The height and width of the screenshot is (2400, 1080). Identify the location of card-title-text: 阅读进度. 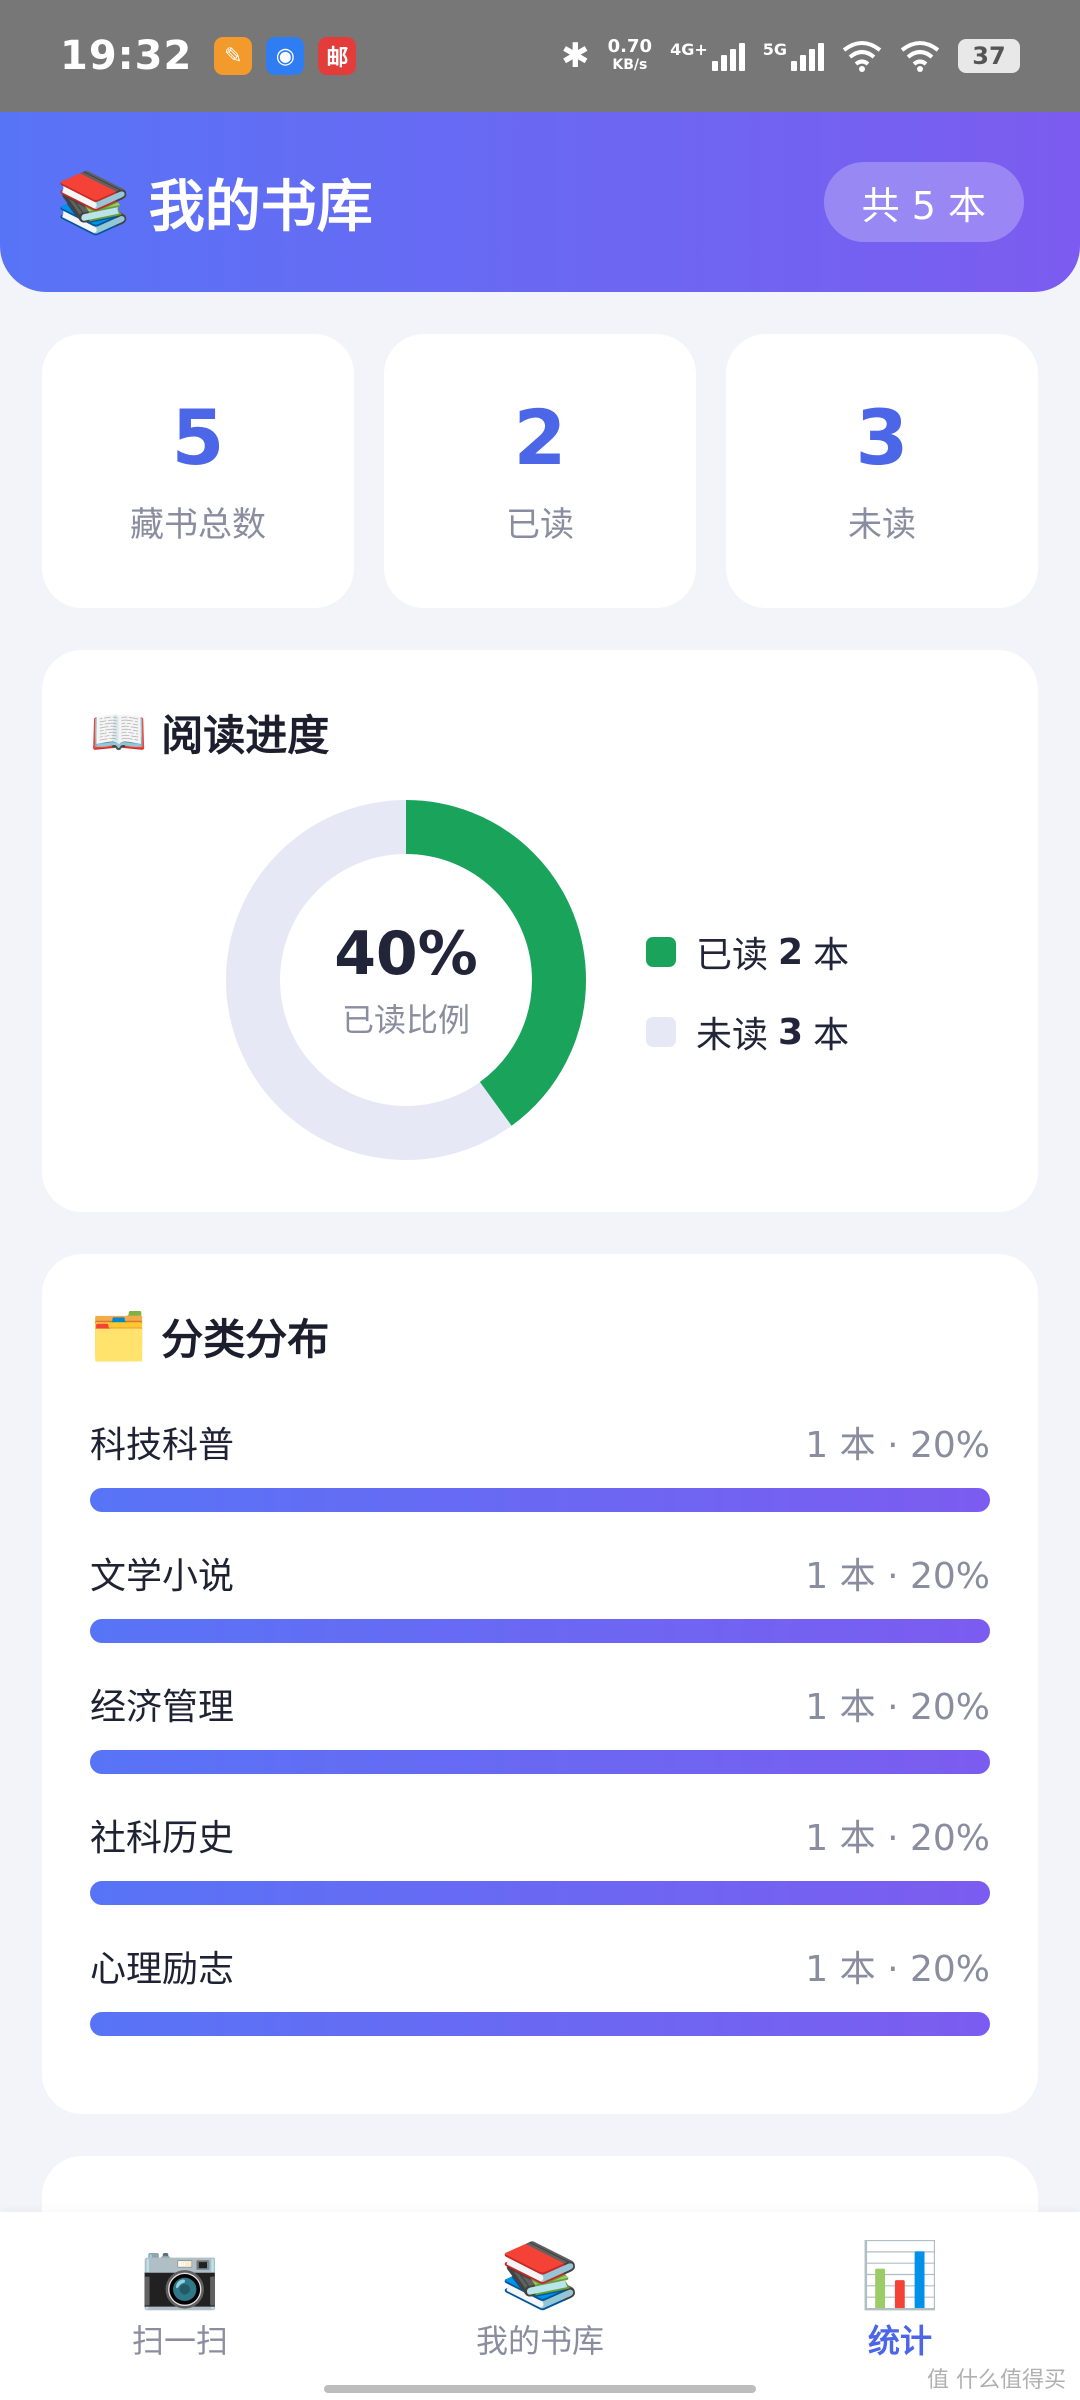
(245, 735).